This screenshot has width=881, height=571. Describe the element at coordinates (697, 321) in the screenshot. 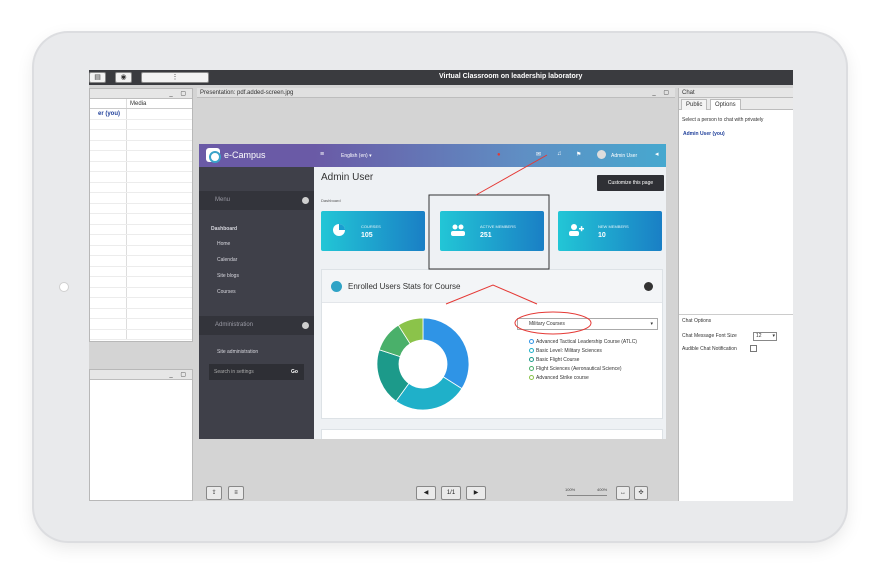

I see `chat-options-title: Chat Options` at that location.